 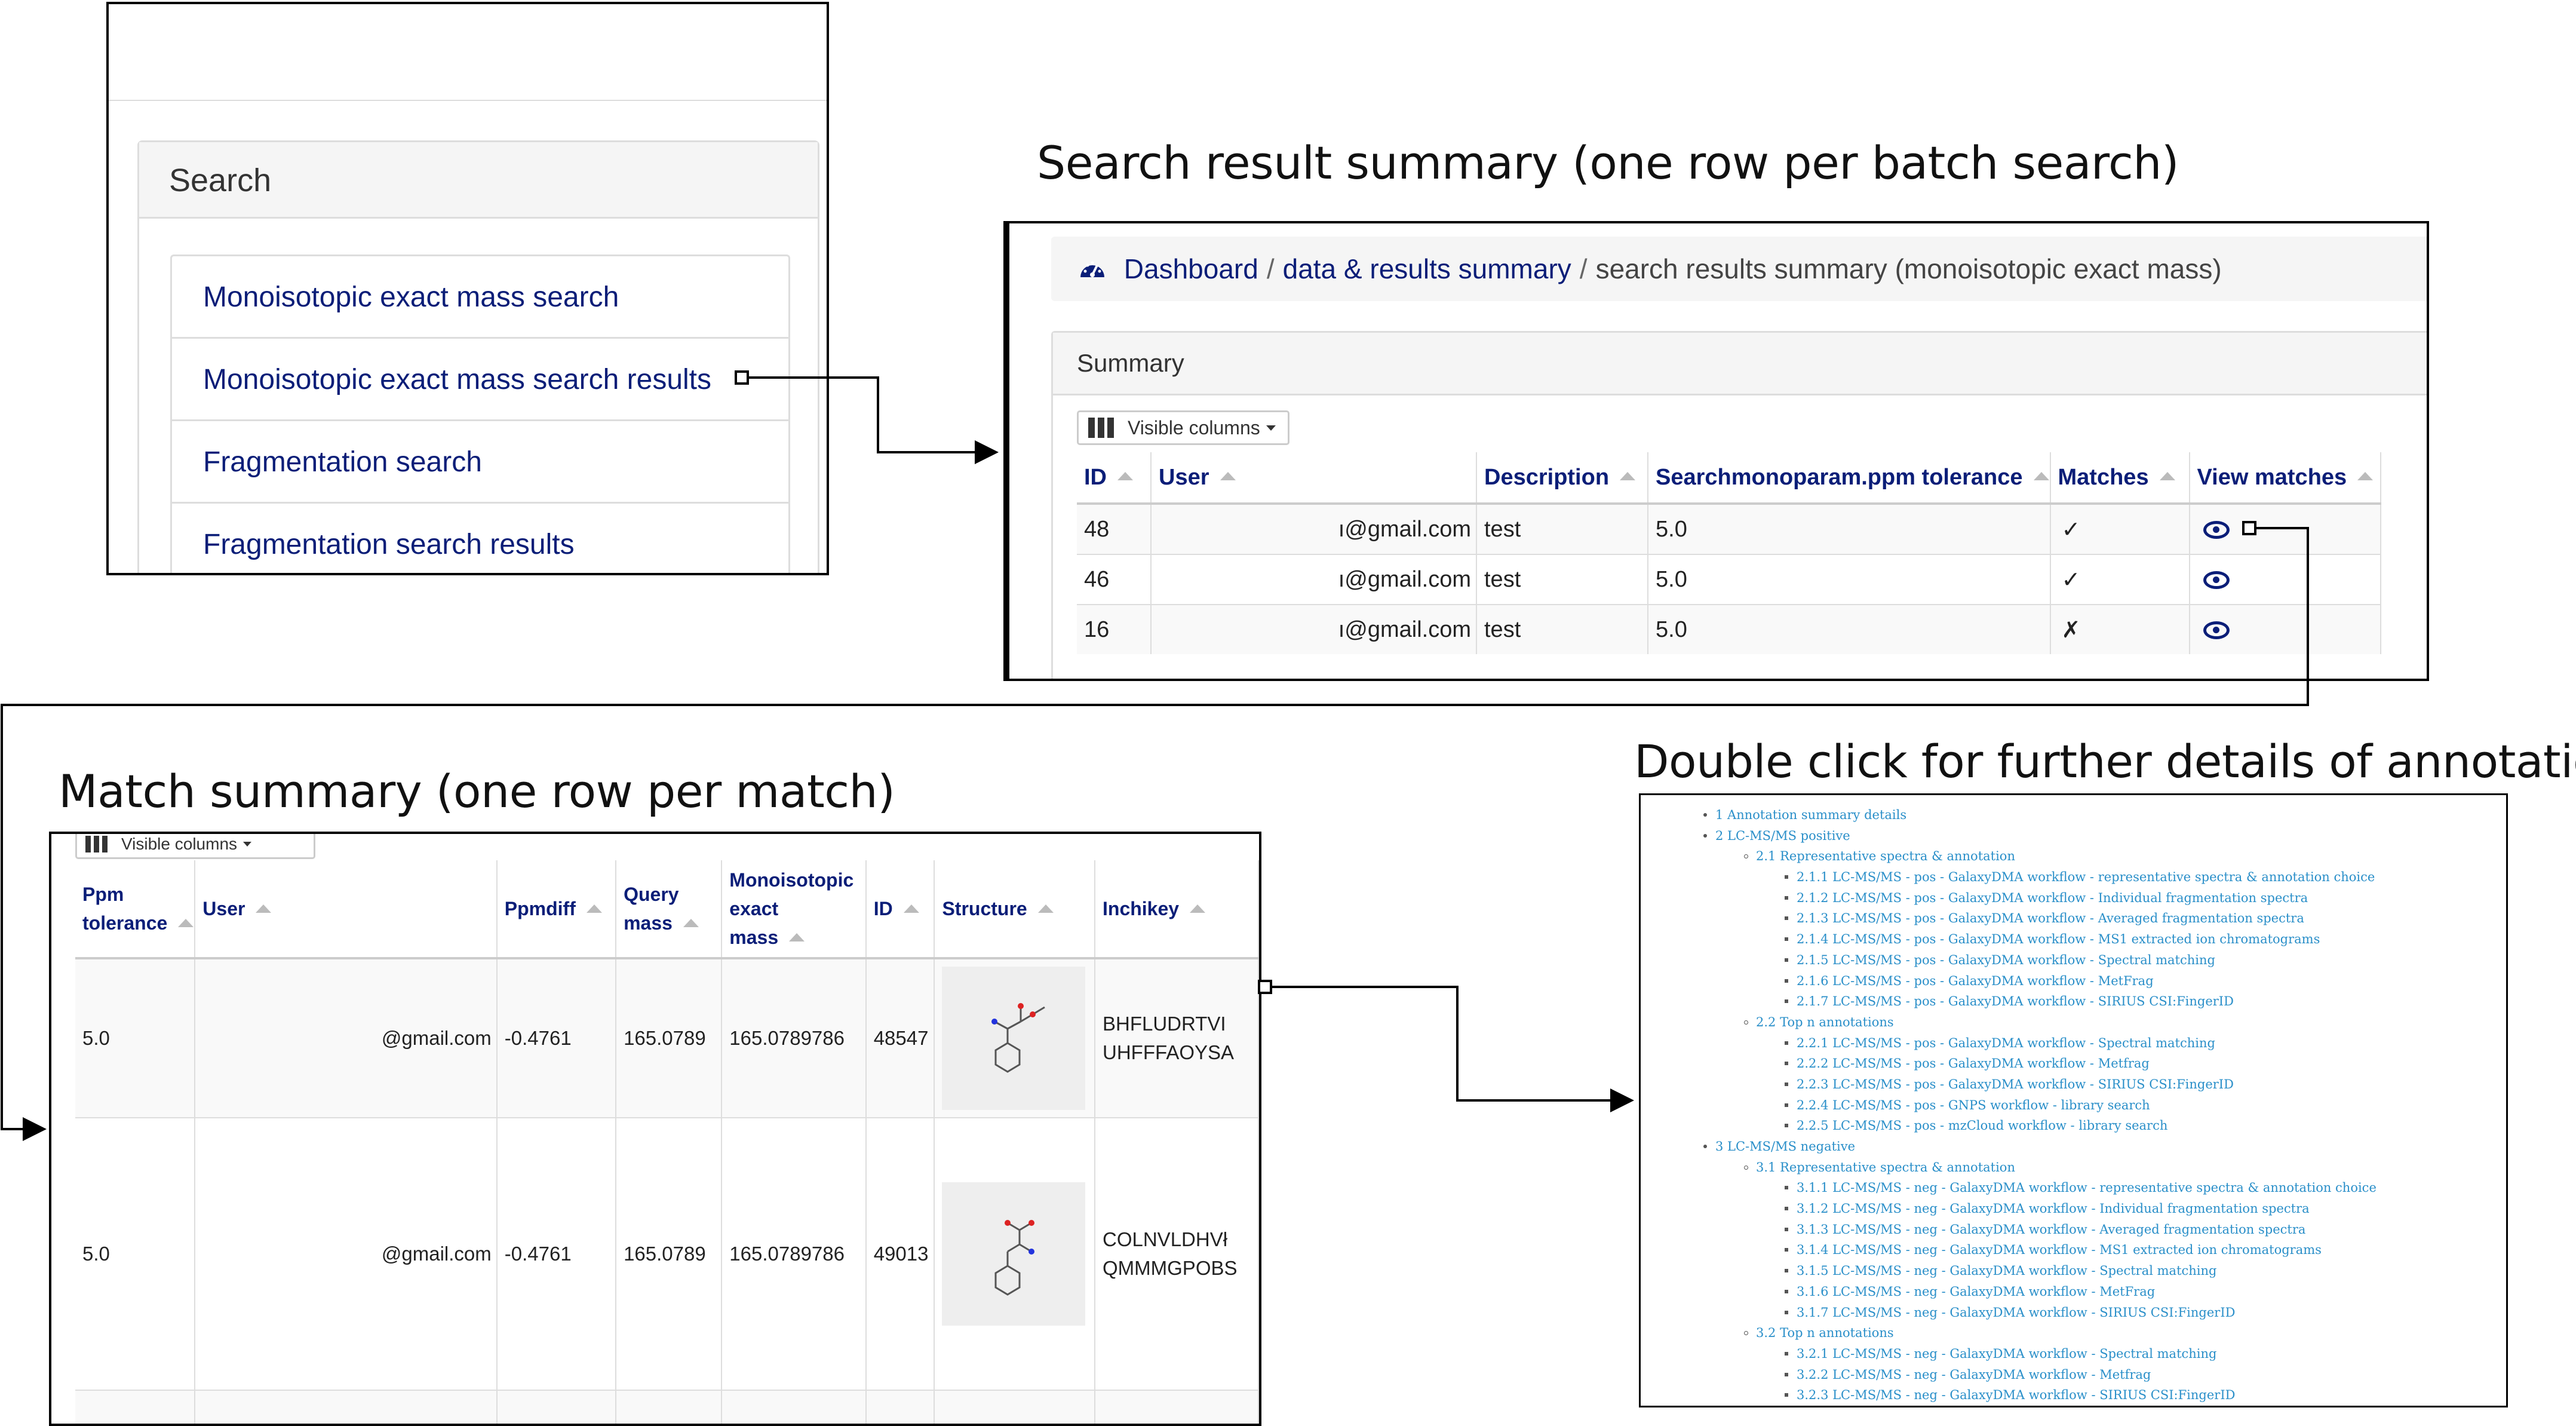 I want to click on dashboard-gauge-icon, so click(x=1092, y=271).